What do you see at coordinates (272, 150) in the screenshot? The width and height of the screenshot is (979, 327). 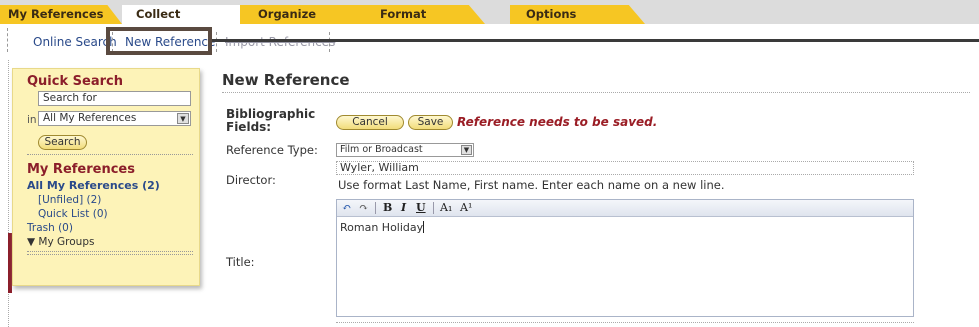 I see `reference-type-label: Reference Type:` at bounding box center [272, 150].